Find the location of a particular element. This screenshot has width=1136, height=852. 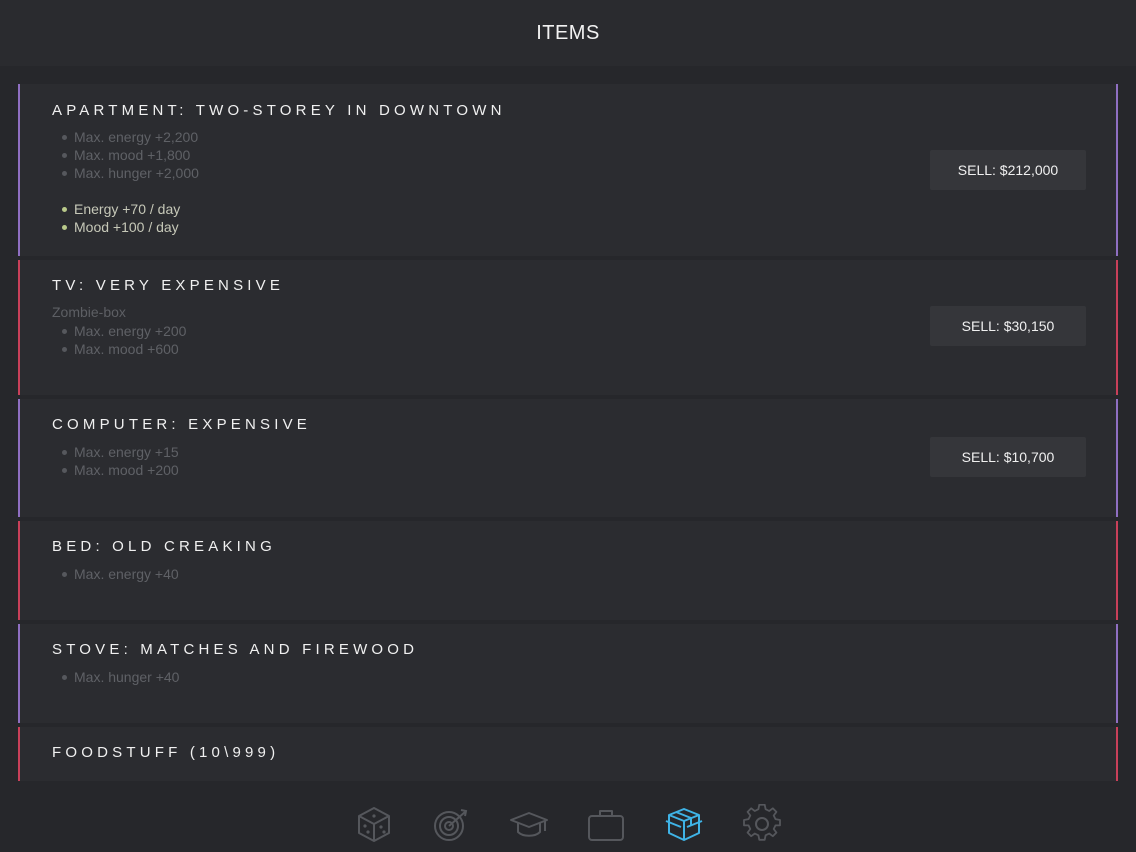

item-title: STOVE: MATCHES AND FIREWOOD is located at coordinates (235, 649).